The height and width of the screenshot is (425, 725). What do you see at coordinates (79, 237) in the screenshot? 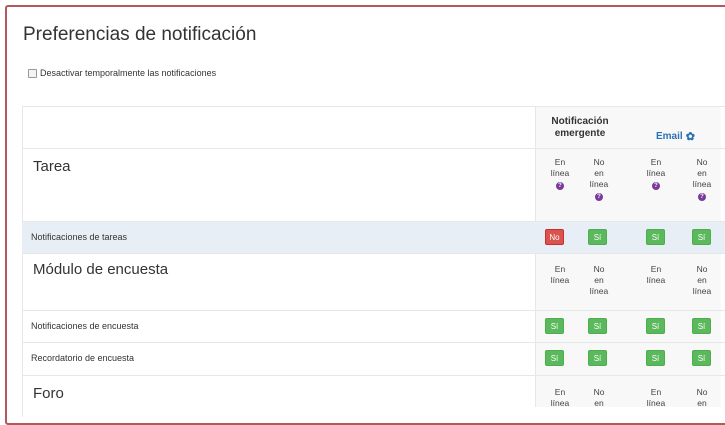
I see `row-label: Notificaciones de tareas` at bounding box center [79, 237].